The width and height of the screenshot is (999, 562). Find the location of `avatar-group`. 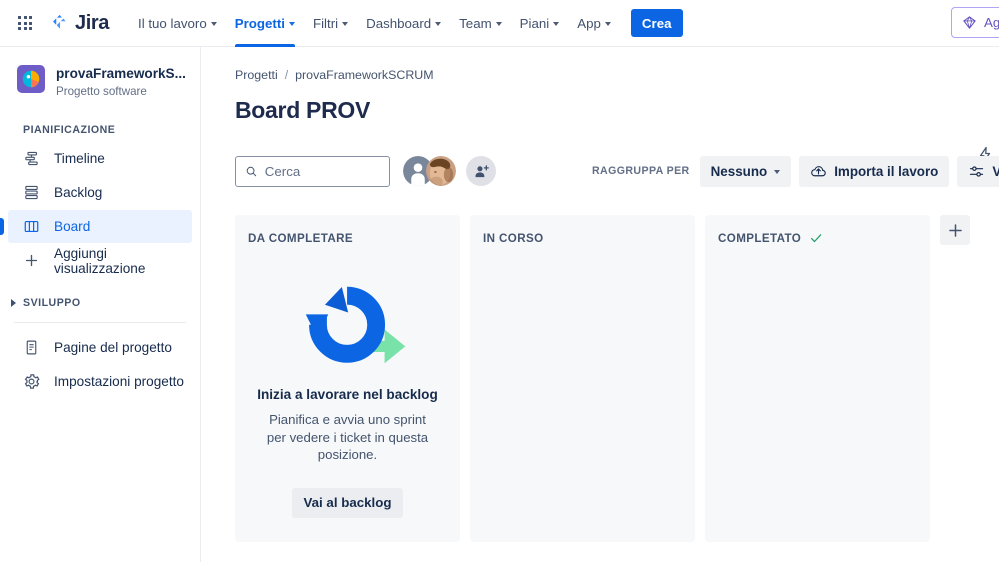

avatar-group is located at coordinates (449, 171).